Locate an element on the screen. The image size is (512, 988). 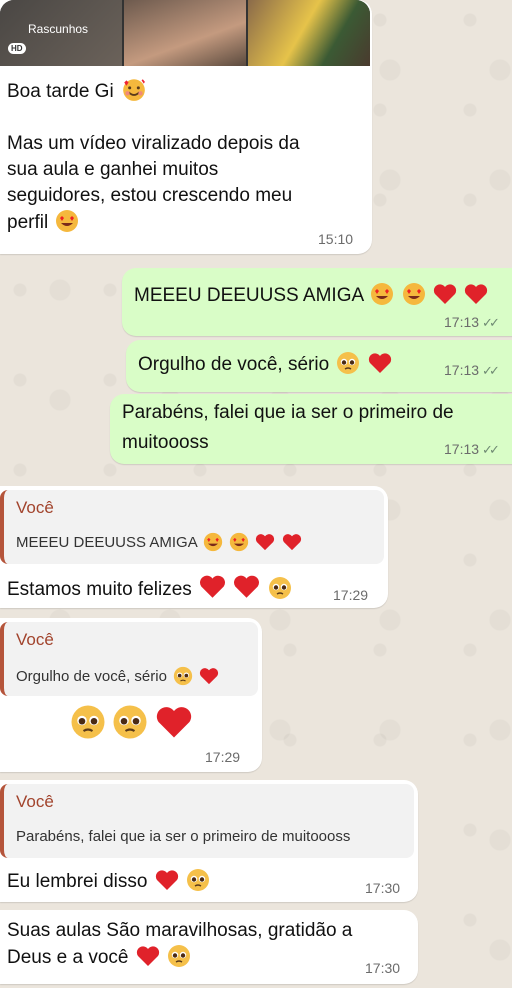
message-text: muitoooss is located at coordinates (165, 442).